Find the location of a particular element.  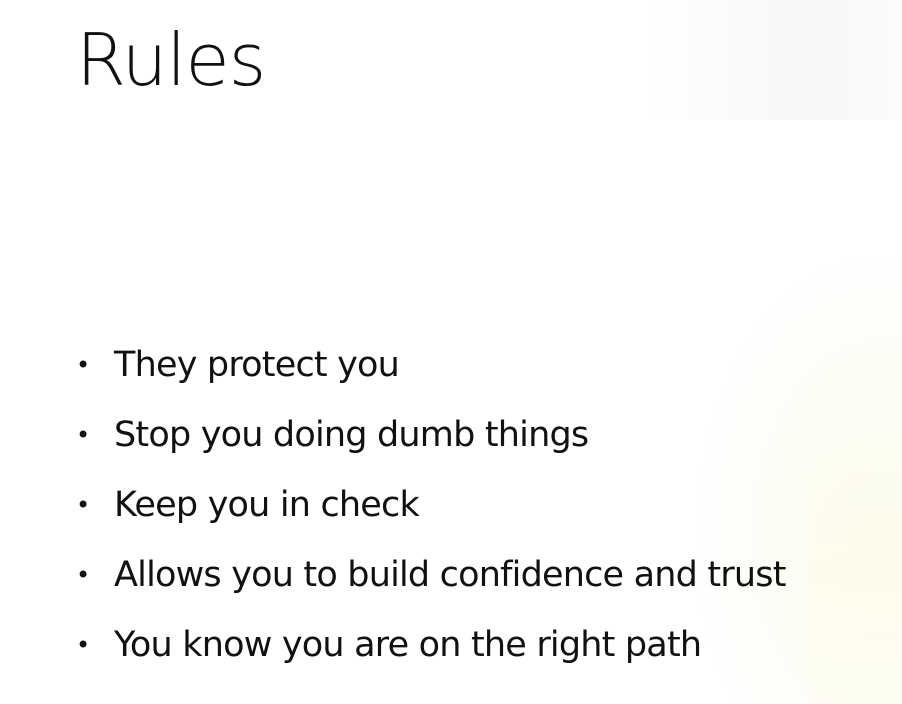

bullet-text: Stop you doing dumb things is located at coordinates (351, 435).